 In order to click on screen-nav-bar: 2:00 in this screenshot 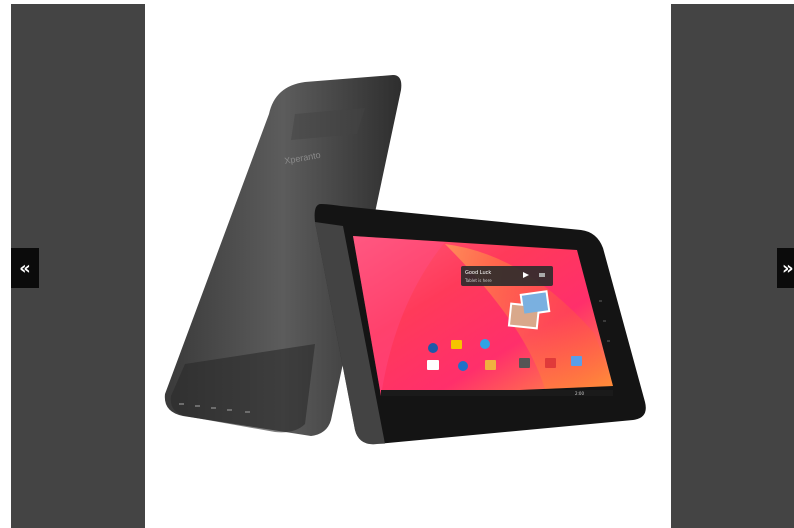, I will do `click(497, 393)`.